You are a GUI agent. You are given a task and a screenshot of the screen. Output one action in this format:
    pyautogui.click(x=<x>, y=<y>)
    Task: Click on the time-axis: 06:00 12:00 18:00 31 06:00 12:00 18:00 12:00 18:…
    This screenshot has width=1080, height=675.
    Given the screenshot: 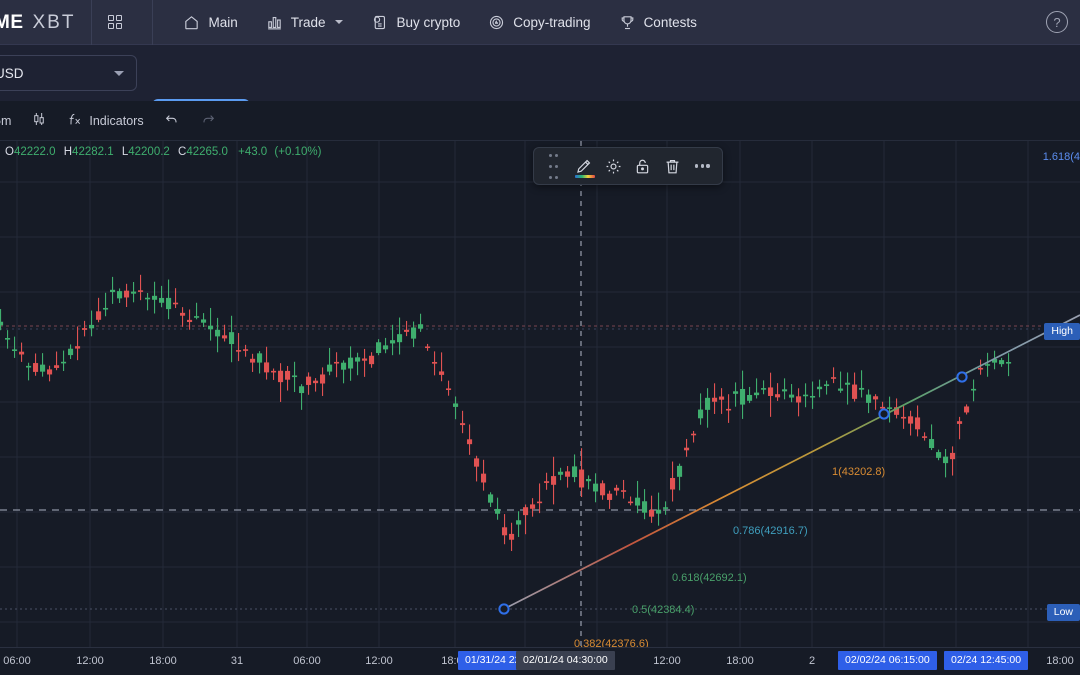 What is the action you would take?
    pyautogui.click(x=540, y=661)
    